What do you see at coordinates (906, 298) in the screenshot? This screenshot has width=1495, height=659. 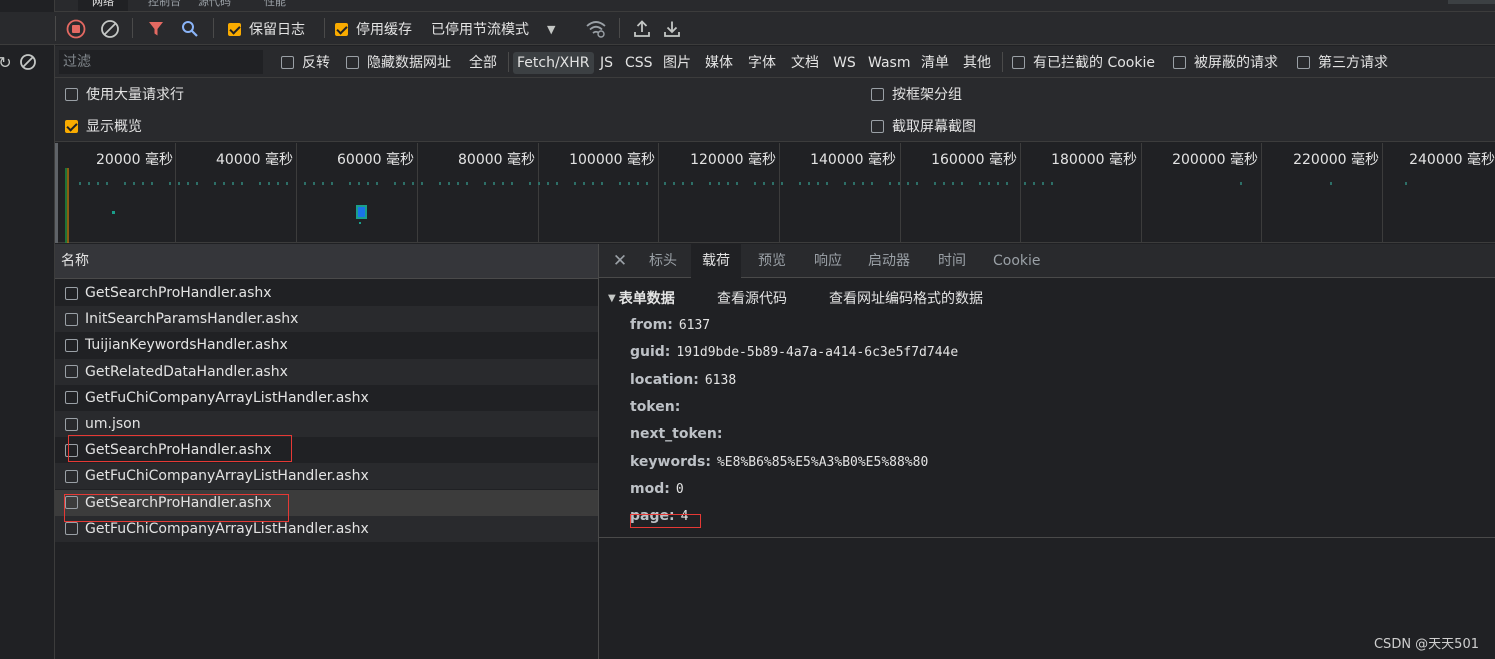 I see `view-url-encoded-button: 查看网址编码格式的数据` at bounding box center [906, 298].